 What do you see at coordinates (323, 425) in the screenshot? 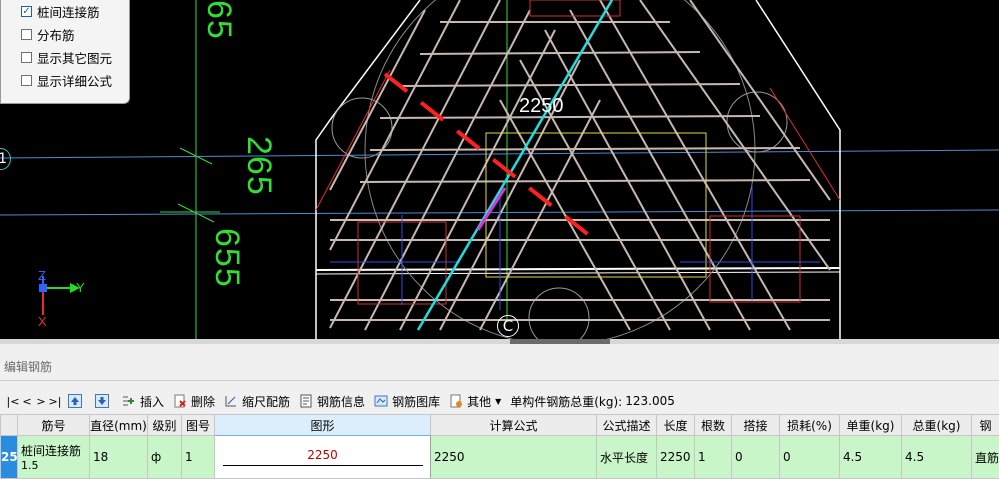
I see `header-shape: 图形` at bounding box center [323, 425].